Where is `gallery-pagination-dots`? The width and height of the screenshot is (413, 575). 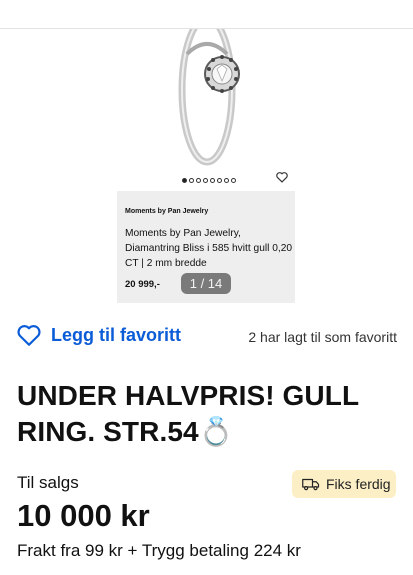
gallery-pagination-dots is located at coordinates (209, 181).